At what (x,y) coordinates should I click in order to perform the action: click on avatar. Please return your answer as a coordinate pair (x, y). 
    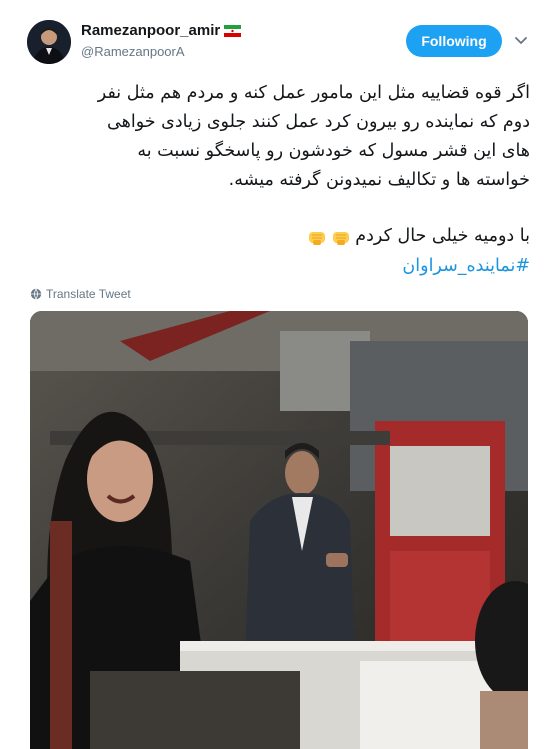
    Looking at the image, I should click on (49, 42).